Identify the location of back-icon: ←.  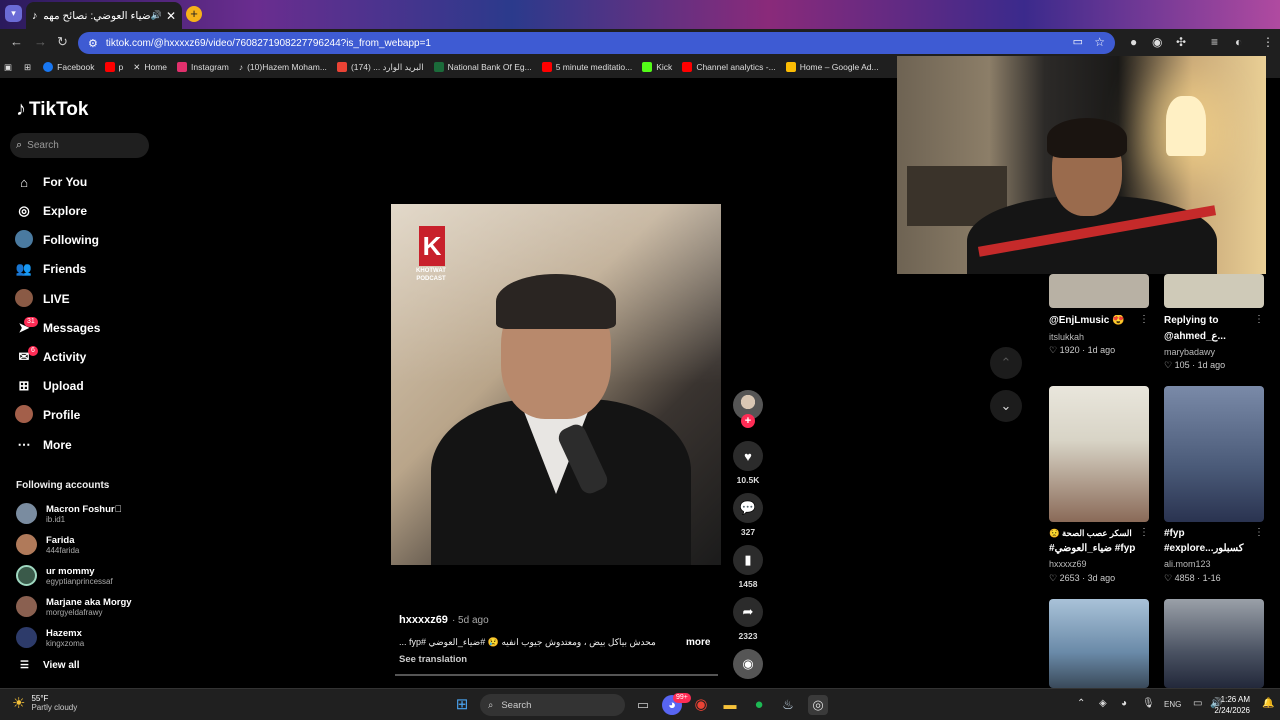
(16, 41).